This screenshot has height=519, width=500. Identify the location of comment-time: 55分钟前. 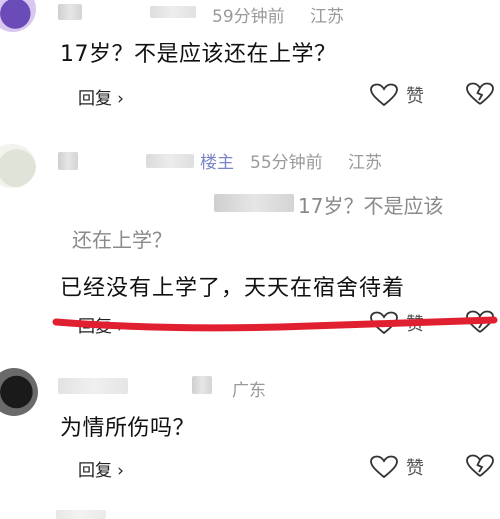
(286, 163).